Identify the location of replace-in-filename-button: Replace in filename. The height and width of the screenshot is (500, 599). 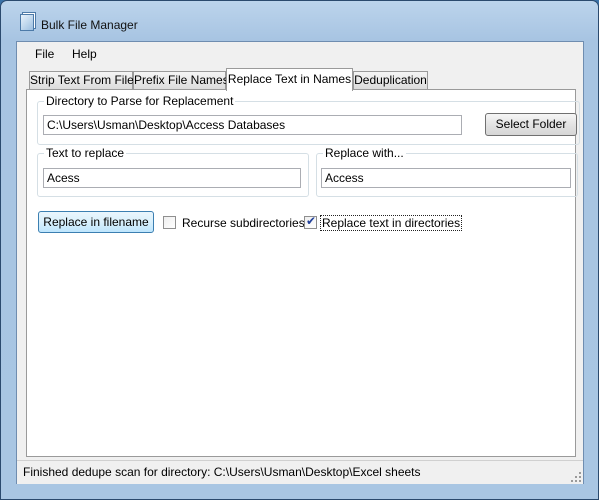
(96, 222).